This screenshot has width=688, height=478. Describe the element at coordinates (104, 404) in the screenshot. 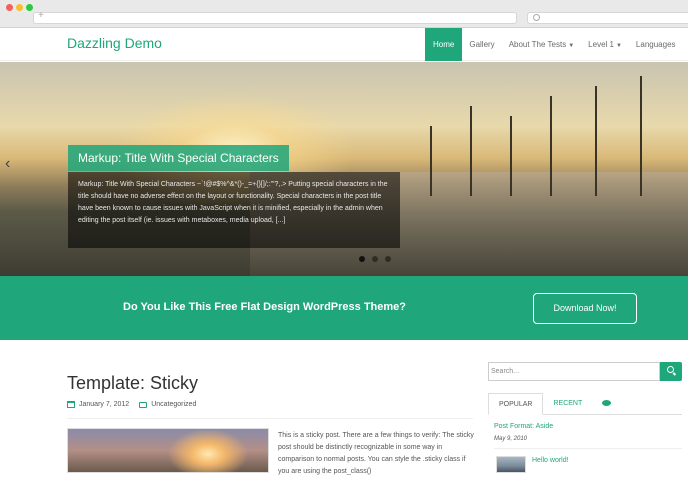

I see `post-date: January 7, 2012` at that location.